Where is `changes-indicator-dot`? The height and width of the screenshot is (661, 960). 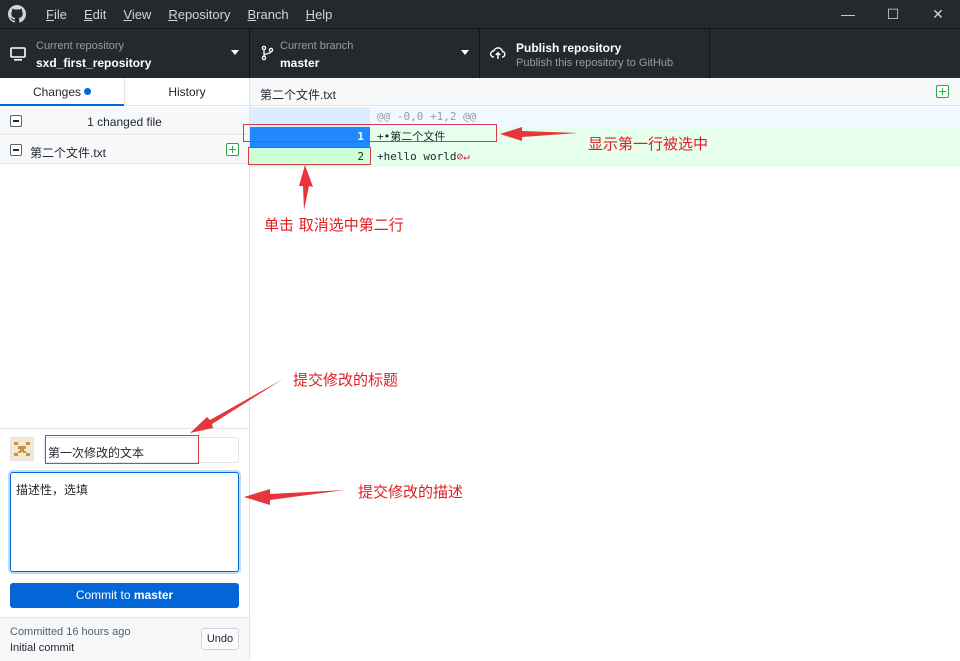 changes-indicator-dot is located at coordinates (88, 91).